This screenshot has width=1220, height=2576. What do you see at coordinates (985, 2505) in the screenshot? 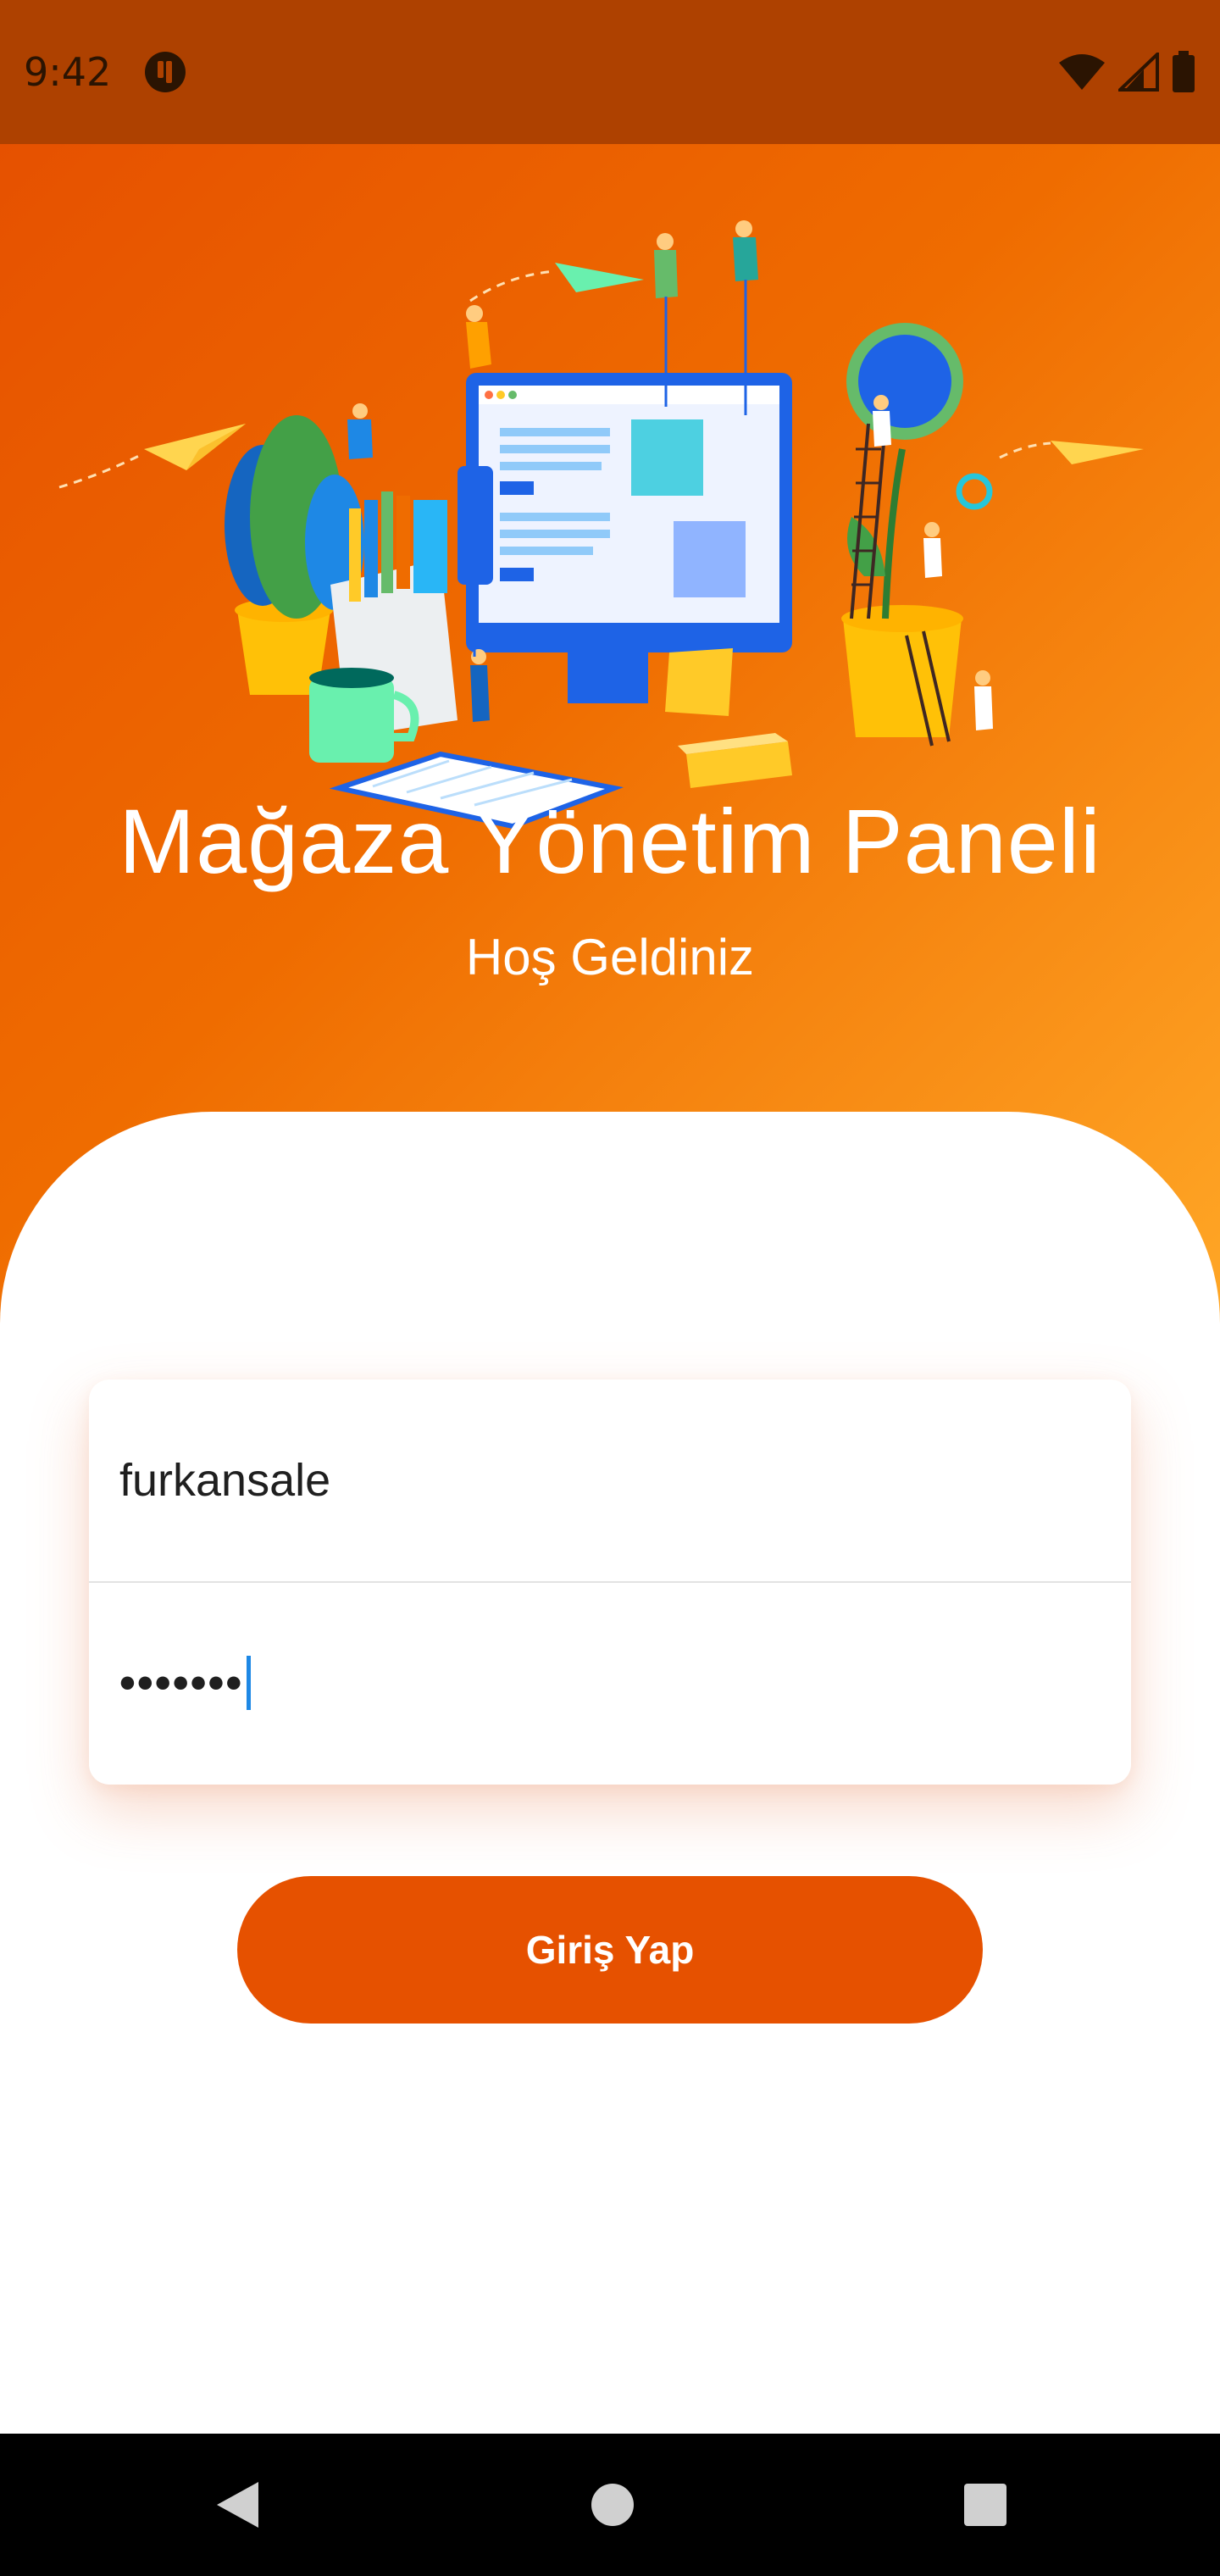
I see `recents-icon` at bounding box center [985, 2505].